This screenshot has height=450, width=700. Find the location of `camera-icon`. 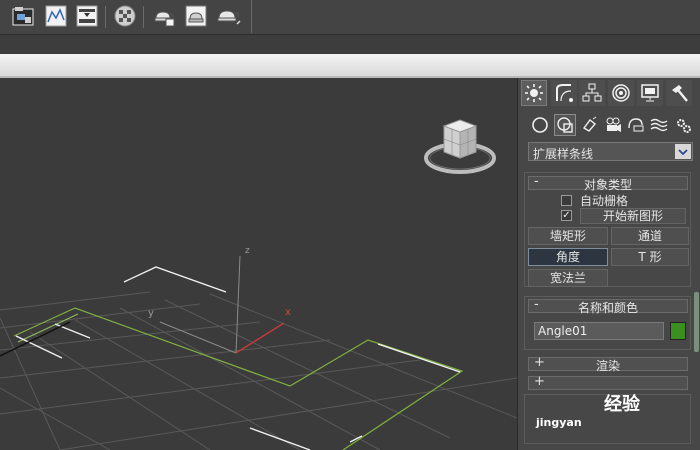

camera-icon is located at coordinates (613, 124).